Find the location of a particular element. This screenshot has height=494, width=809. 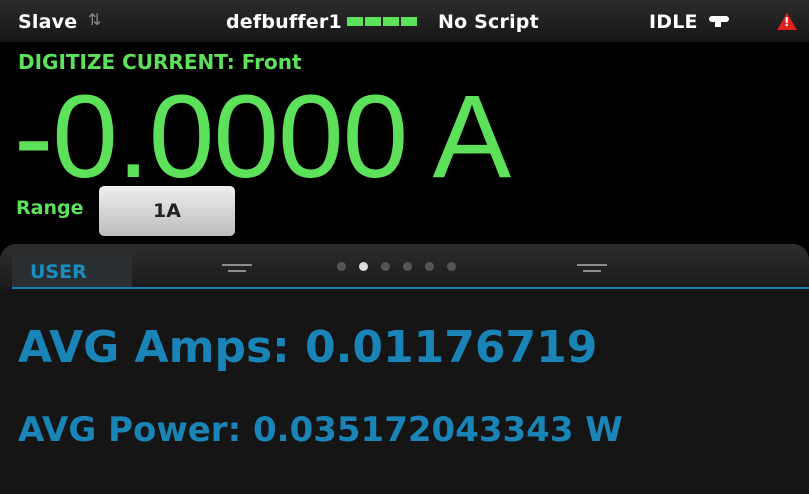

transfer-arrows-icon: ⇅ is located at coordinates (95, 19).